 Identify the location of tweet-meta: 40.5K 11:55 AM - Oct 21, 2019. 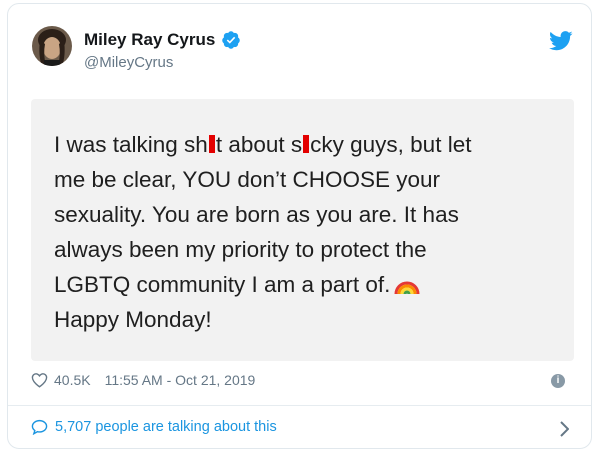
(143, 380).